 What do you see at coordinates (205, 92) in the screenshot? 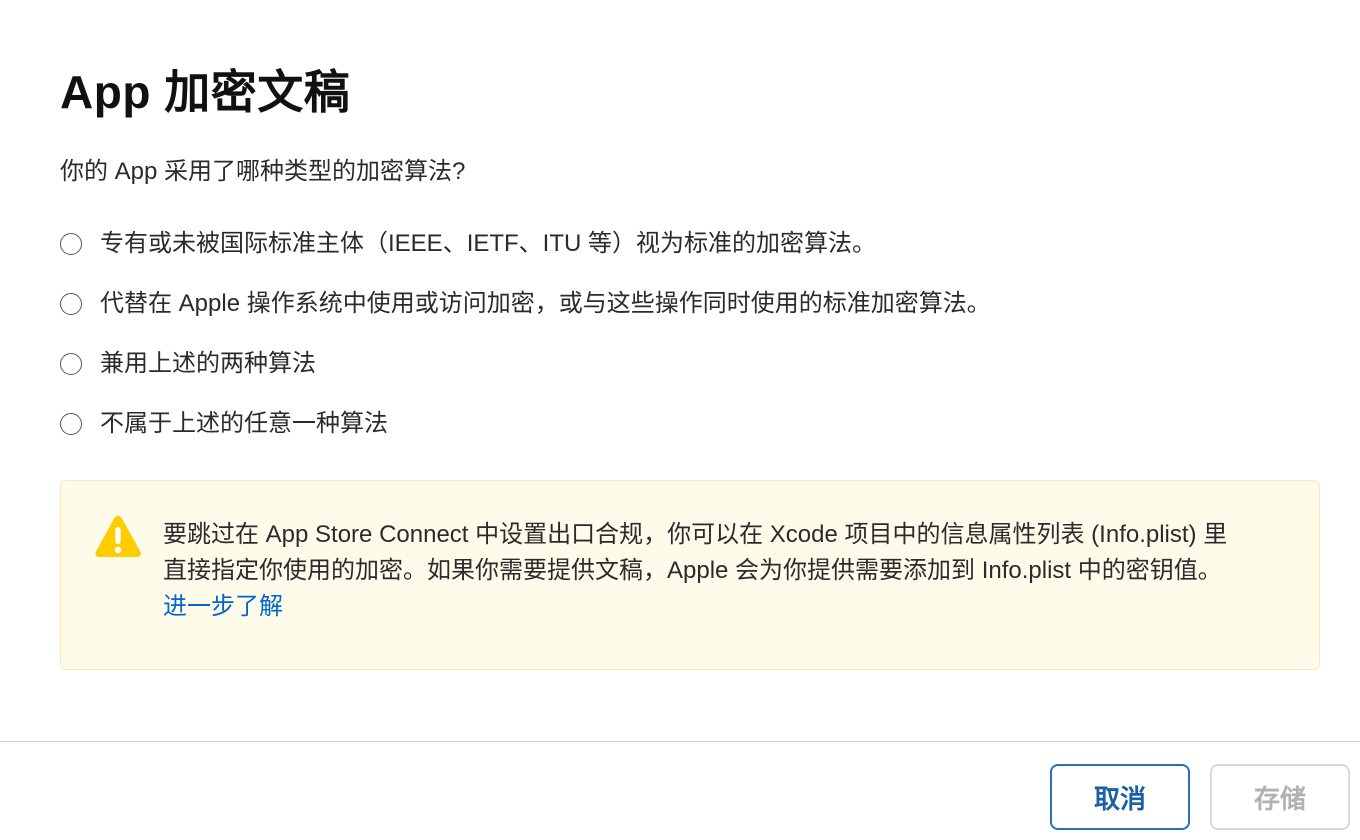
I see `page-title: App 加密文稿` at bounding box center [205, 92].